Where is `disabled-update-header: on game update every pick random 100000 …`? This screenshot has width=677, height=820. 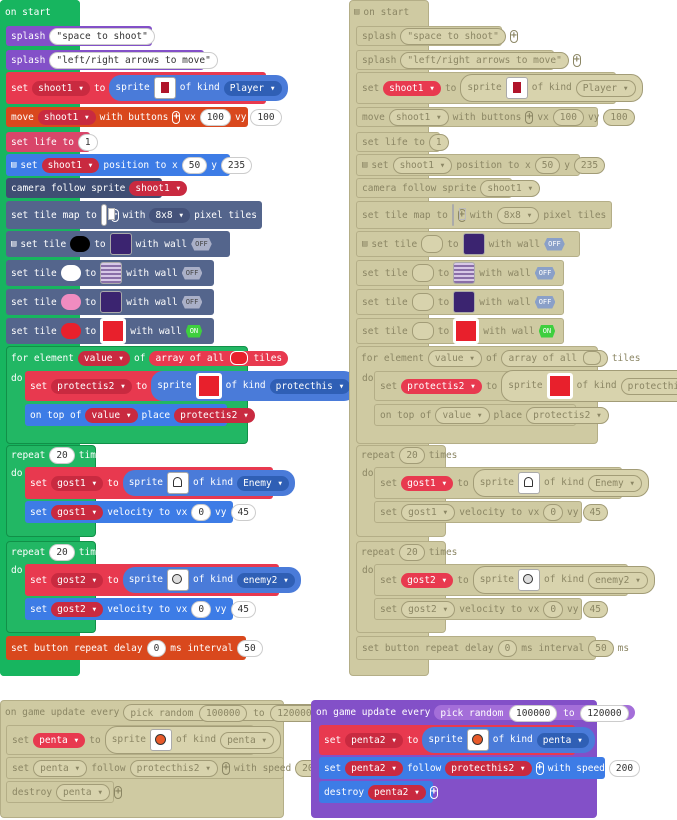
disabled-update-header: on game update every pick random 100000 … is located at coordinates (170, 712).